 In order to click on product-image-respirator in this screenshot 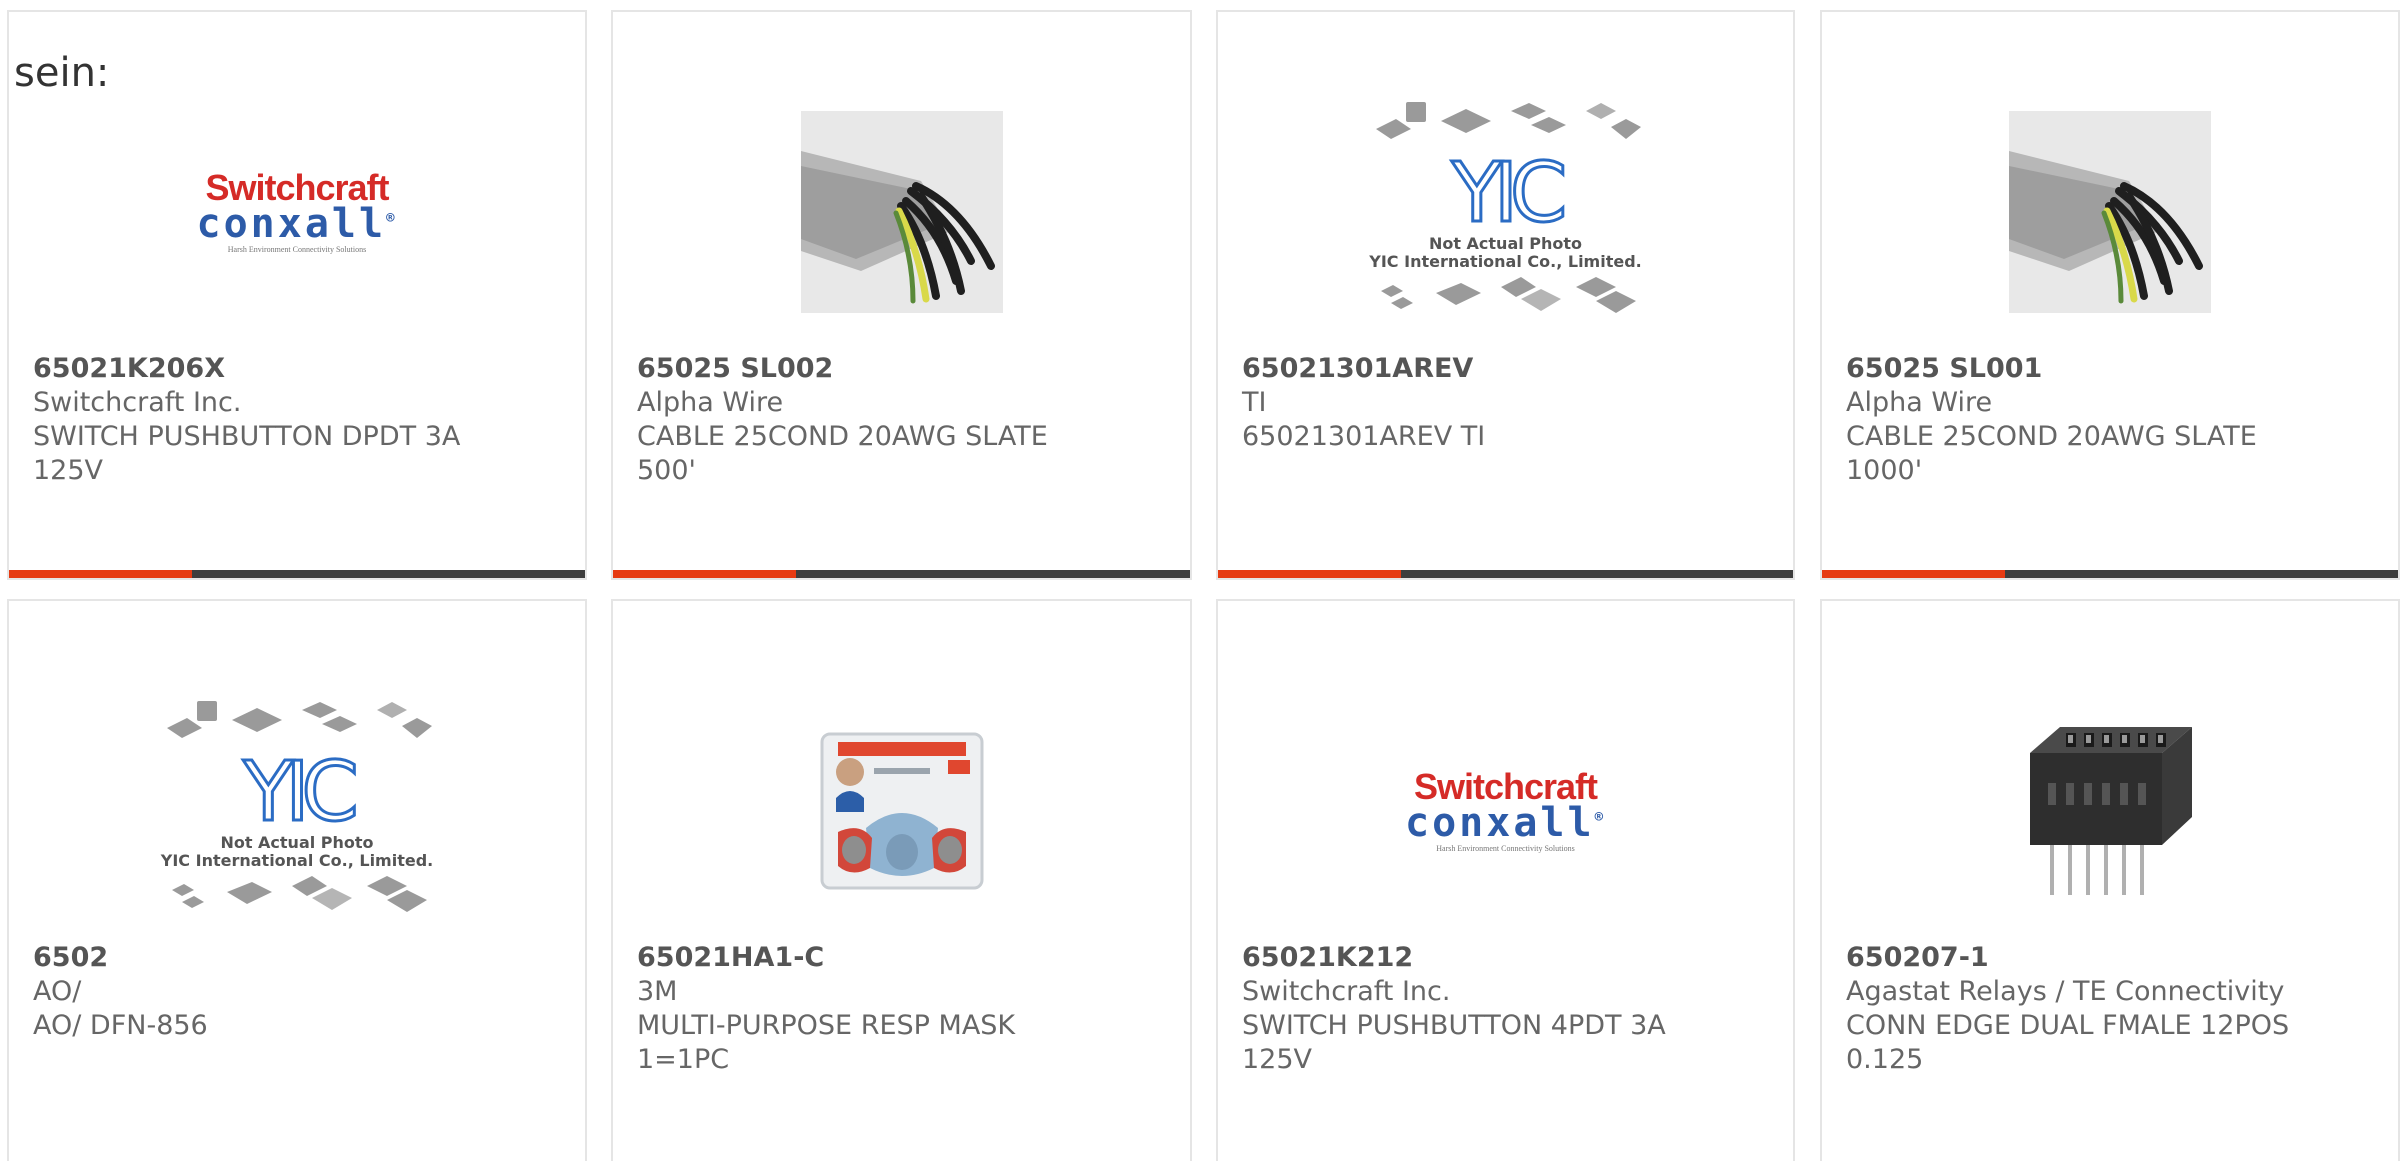, I will do `click(901, 811)`.